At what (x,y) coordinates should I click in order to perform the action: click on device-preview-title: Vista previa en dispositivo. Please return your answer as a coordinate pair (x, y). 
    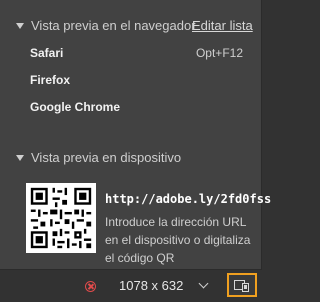
    Looking at the image, I should click on (106, 157).